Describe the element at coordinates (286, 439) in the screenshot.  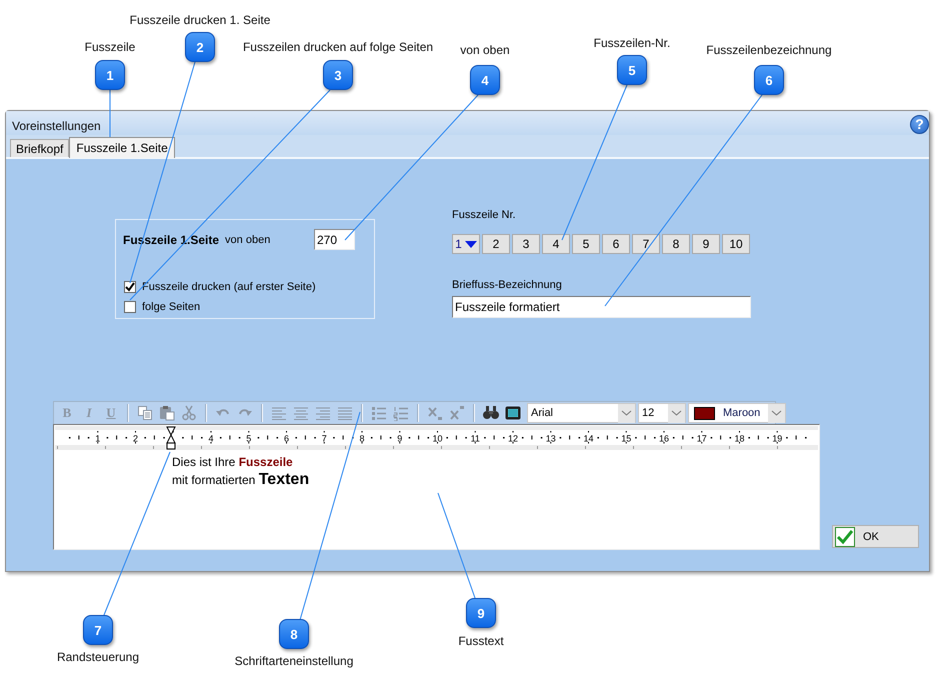
I see `ruler-number: 6` at that location.